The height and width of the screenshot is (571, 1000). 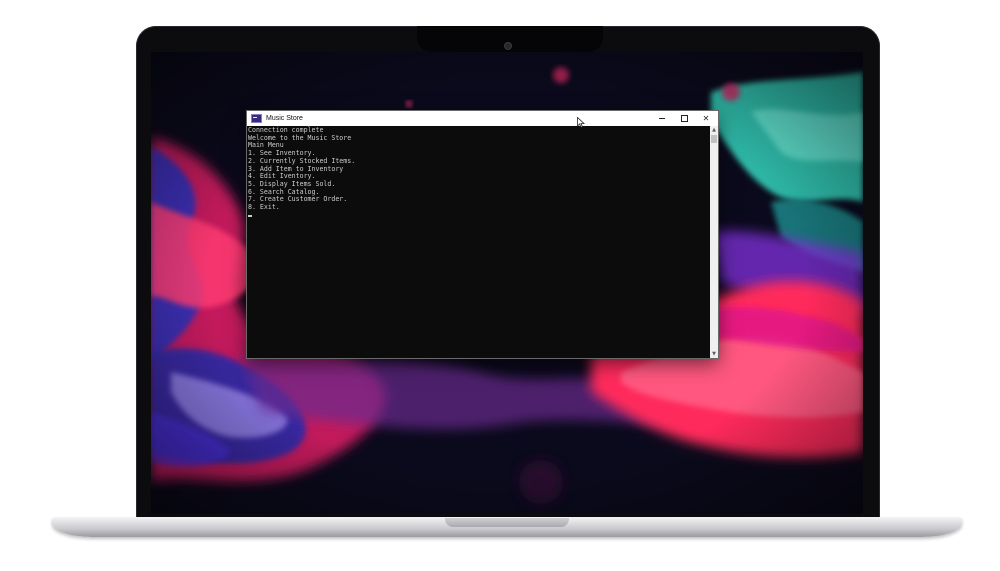 I want to click on console-line: Welcome to the Music Store, so click(x=300, y=137).